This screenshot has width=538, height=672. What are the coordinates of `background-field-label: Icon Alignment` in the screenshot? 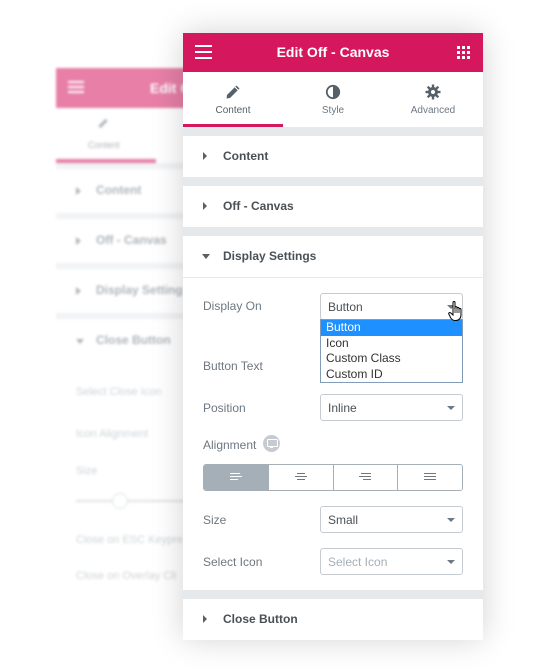 It's located at (112, 434).